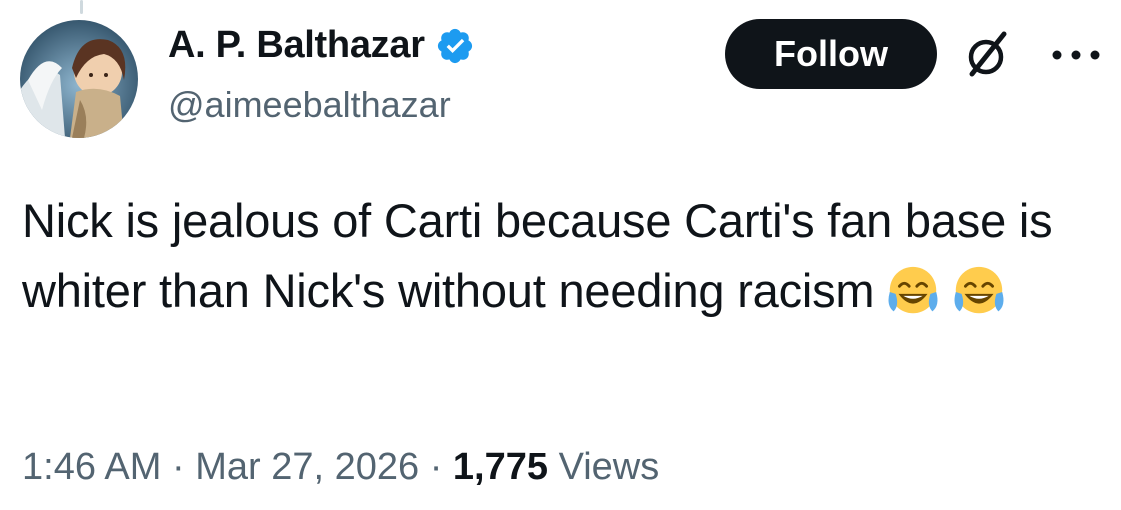  I want to click on timestamp-date: Mar 27, 2026, so click(307, 467).